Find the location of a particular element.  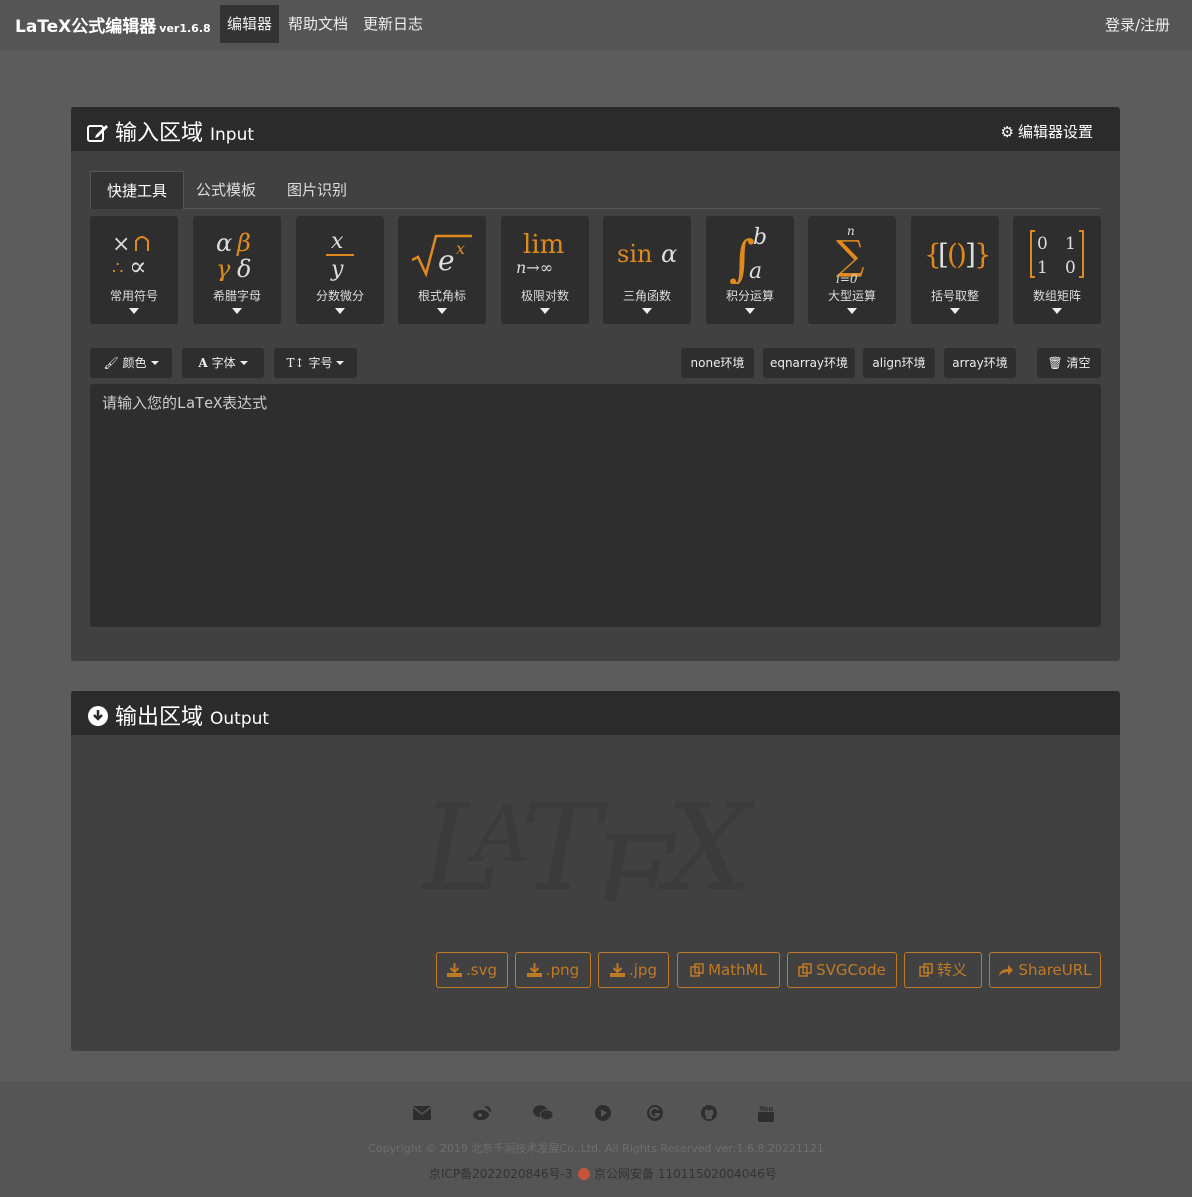

tab-formula-templates: 公式模板 is located at coordinates (226, 190).